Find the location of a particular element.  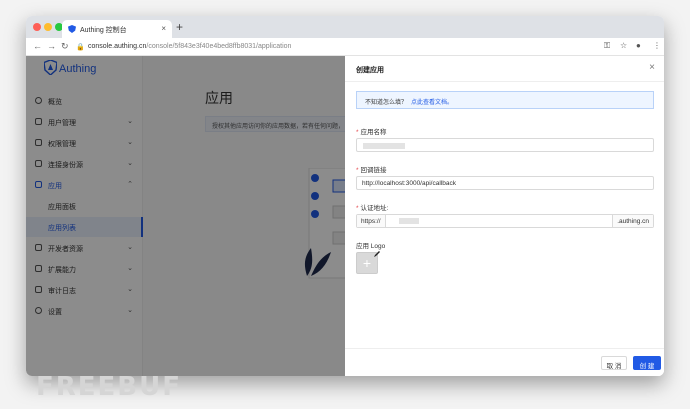

back-icon: ← is located at coordinates (37, 46).